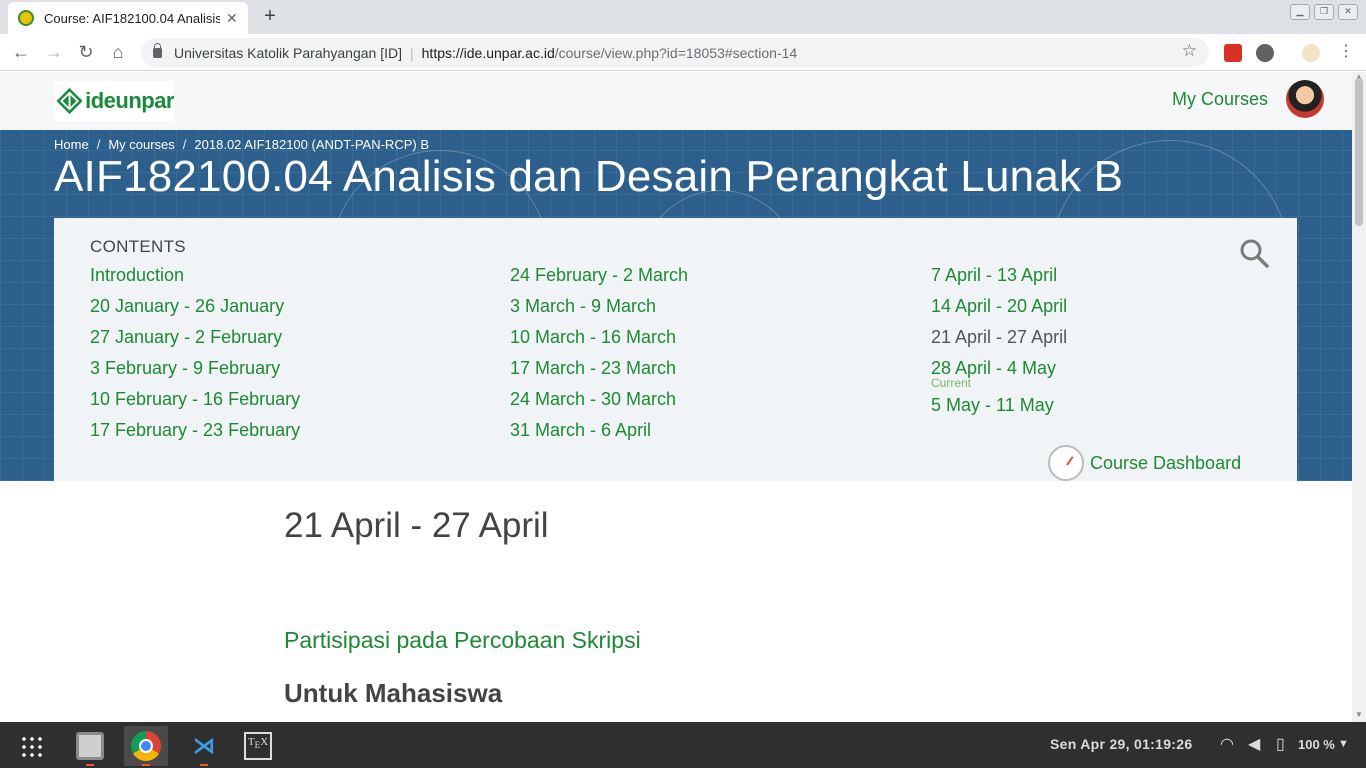  What do you see at coordinates (599, 434) in the screenshot?
I see `section-link: 31 March - 6 April` at bounding box center [599, 434].